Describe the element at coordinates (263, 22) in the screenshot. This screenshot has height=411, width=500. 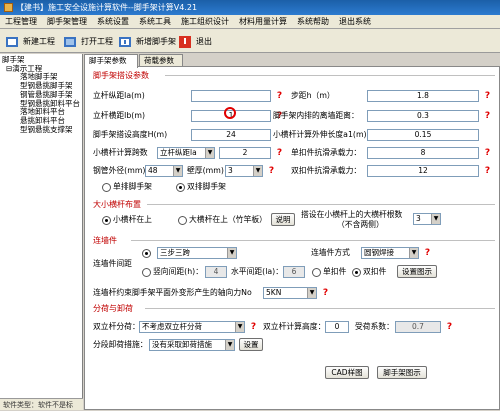
I see `menu-material: 材料用量计算` at that location.